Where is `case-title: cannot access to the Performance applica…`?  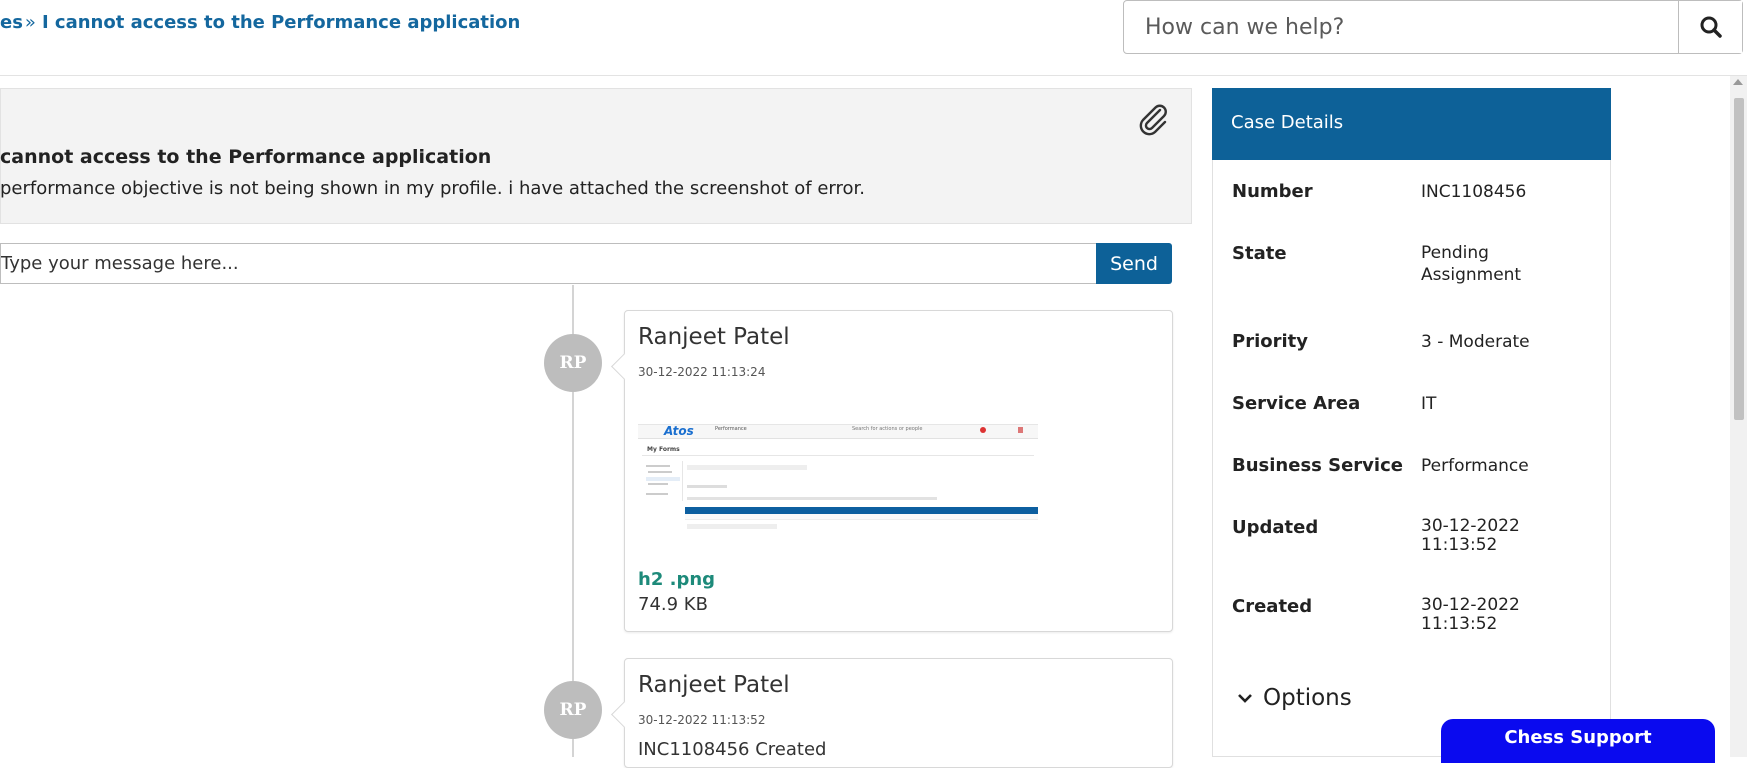
case-title: cannot access to the Performance applica… is located at coordinates (246, 157).